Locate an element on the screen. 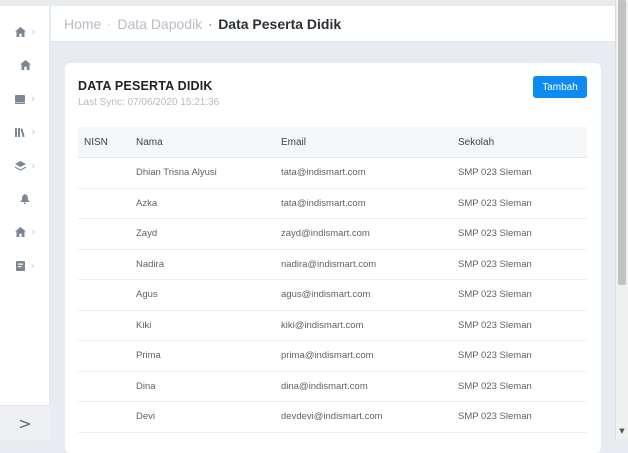  table-row: Agus agus@indismart.com SMP 023 Sleman is located at coordinates (332, 295).